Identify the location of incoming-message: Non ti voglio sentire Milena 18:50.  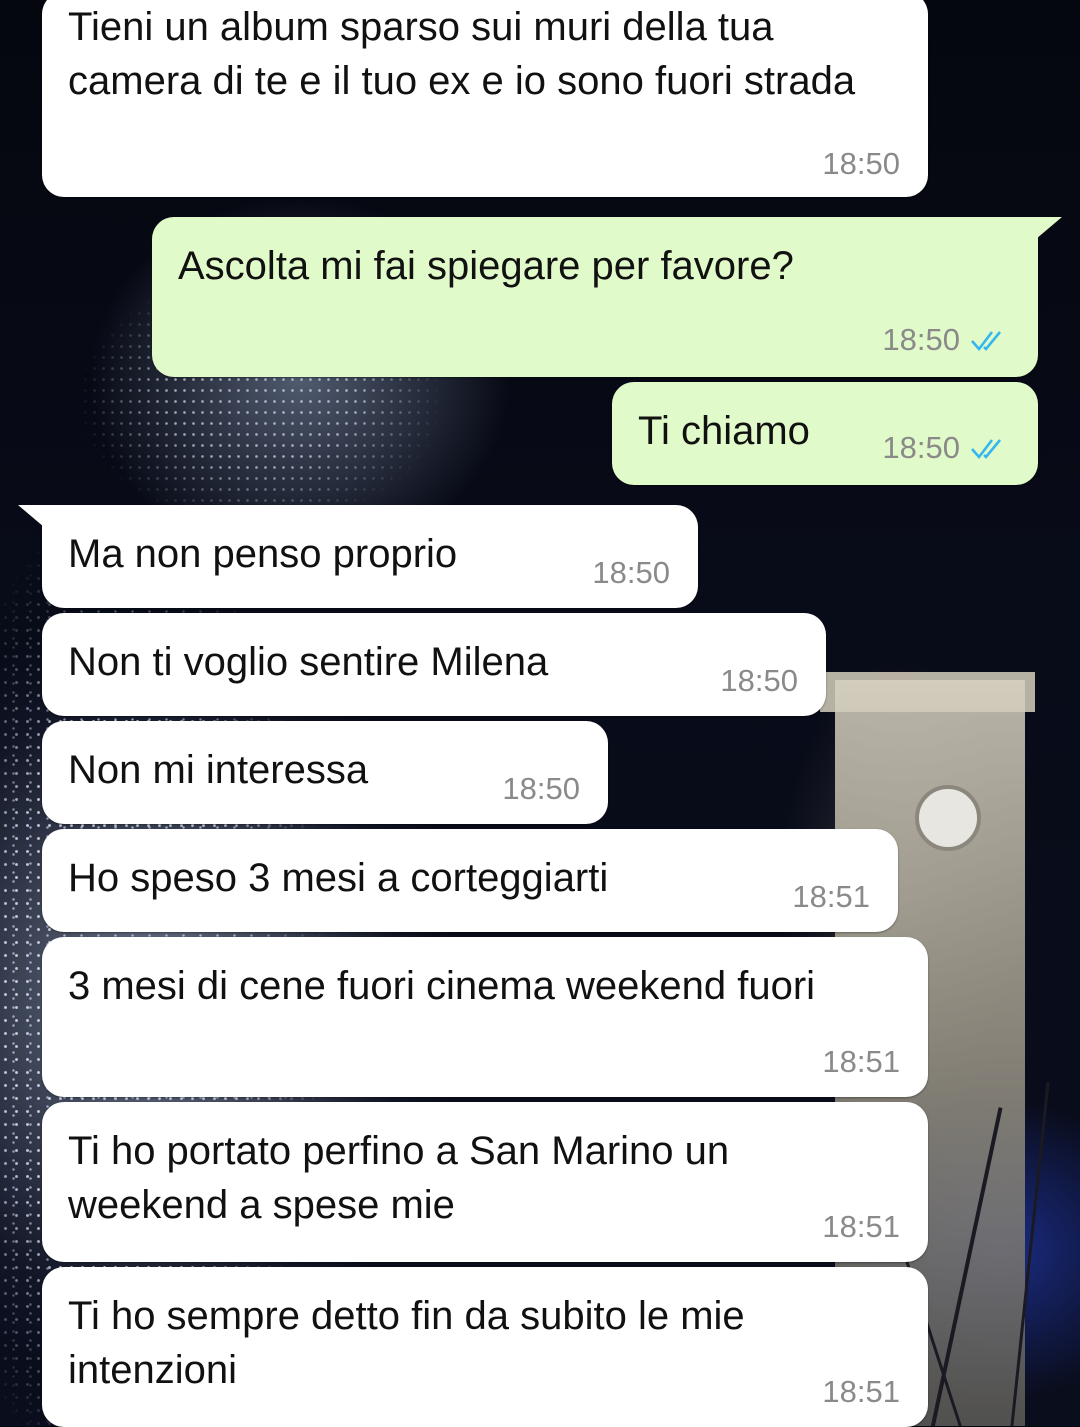
(434, 664).